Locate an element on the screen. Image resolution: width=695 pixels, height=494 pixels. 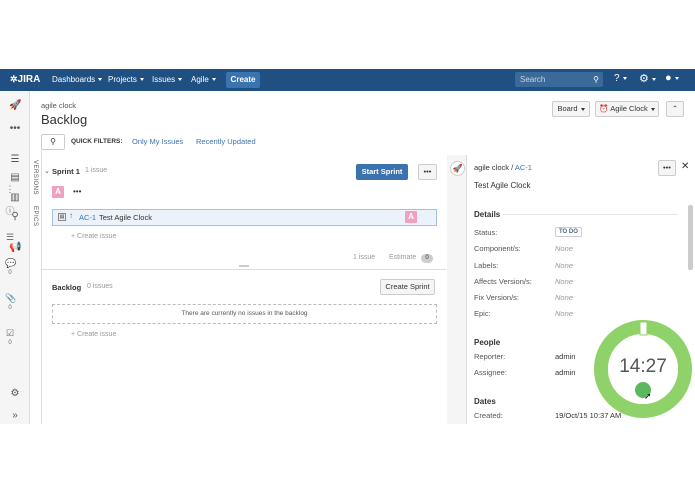
issue-summary: Test Agile Clock is located at coordinates (125, 217).